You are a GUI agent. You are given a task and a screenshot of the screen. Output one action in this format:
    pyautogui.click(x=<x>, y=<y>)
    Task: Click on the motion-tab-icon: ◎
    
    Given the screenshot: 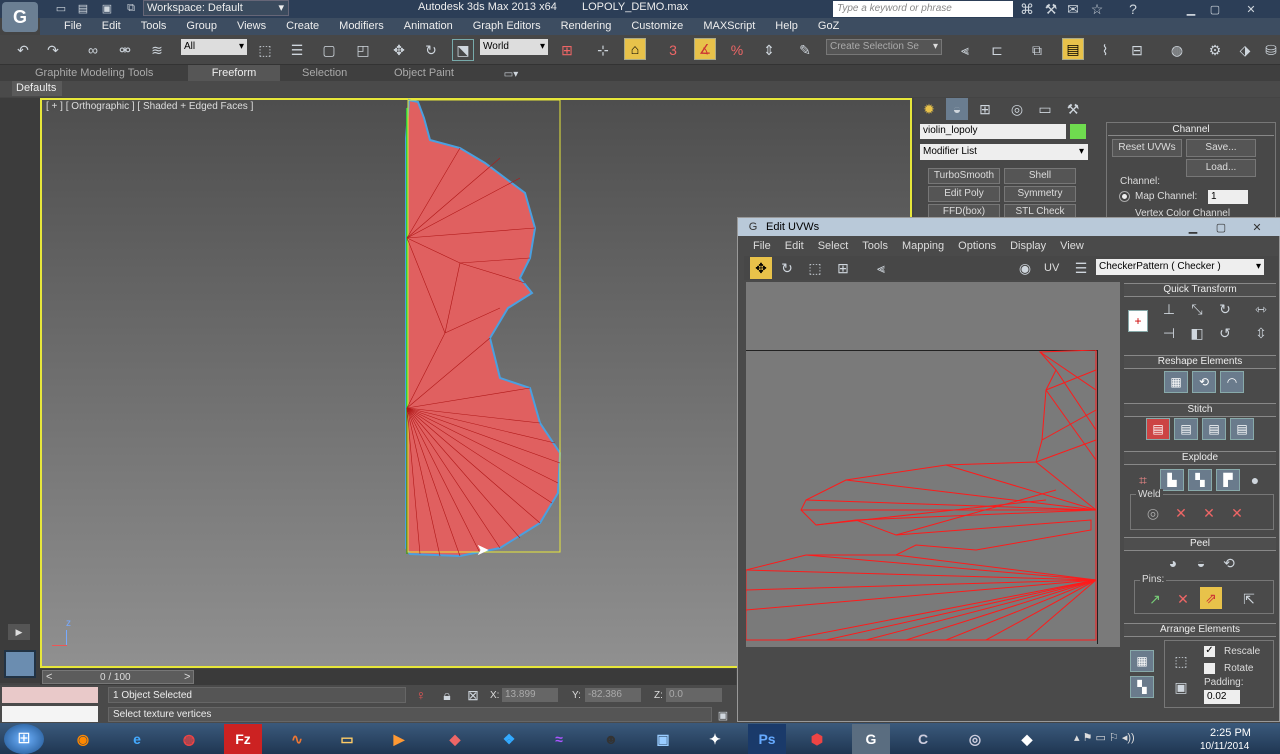 What is the action you would take?
    pyautogui.click(x=1017, y=109)
    